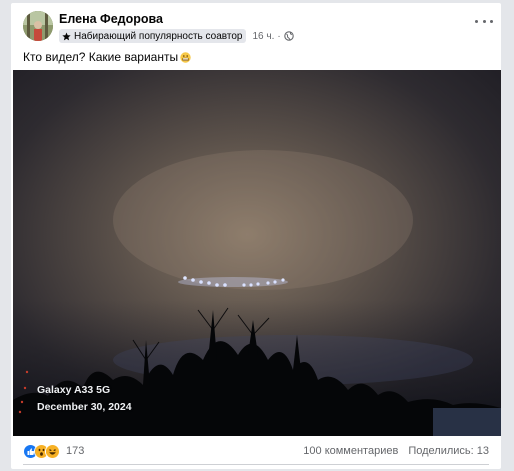 This screenshot has height=471, width=514. What do you see at coordinates (38, 26) in the screenshot?
I see `author-avatar` at bounding box center [38, 26].